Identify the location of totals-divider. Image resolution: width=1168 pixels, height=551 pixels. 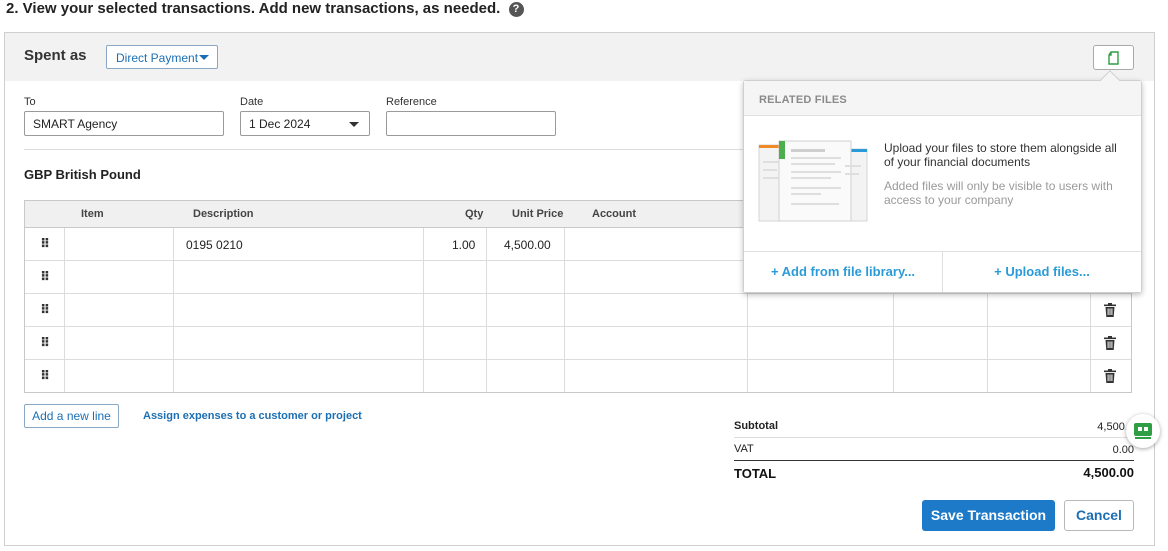
(934, 437).